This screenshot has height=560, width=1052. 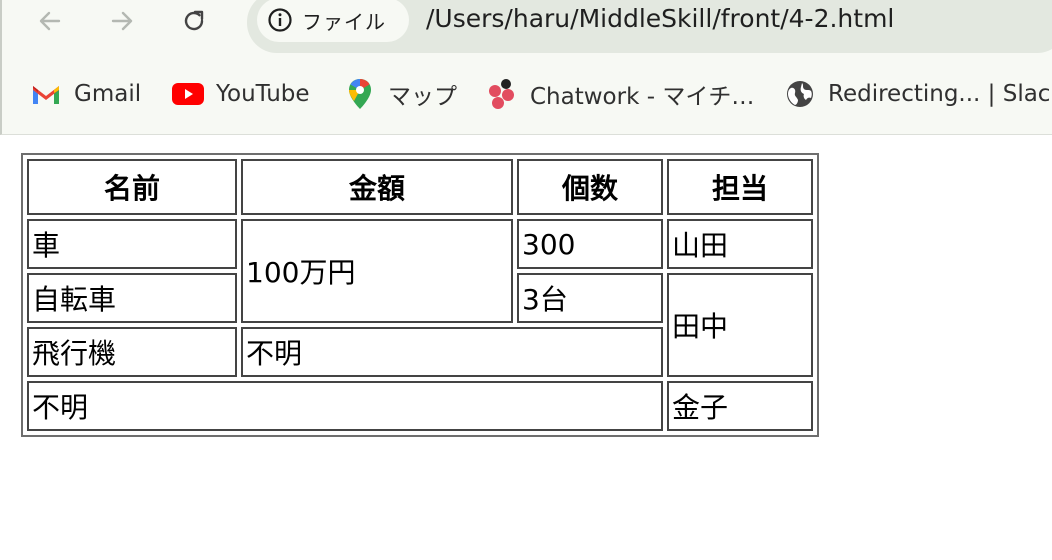 I want to click on info-icon, so click(x=280, y=20).